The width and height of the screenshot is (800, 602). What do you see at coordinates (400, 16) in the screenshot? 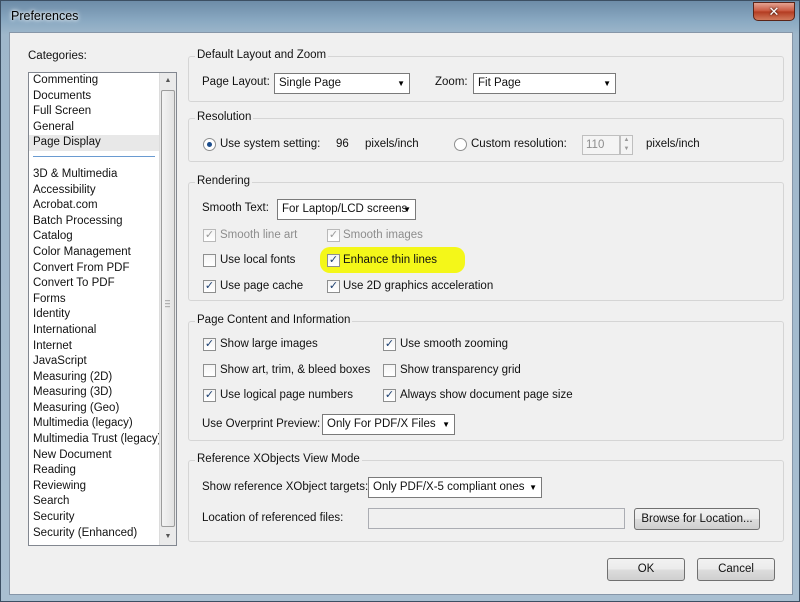
I see `title-bar: Preferences ✕` at bounding box center [400, 16].